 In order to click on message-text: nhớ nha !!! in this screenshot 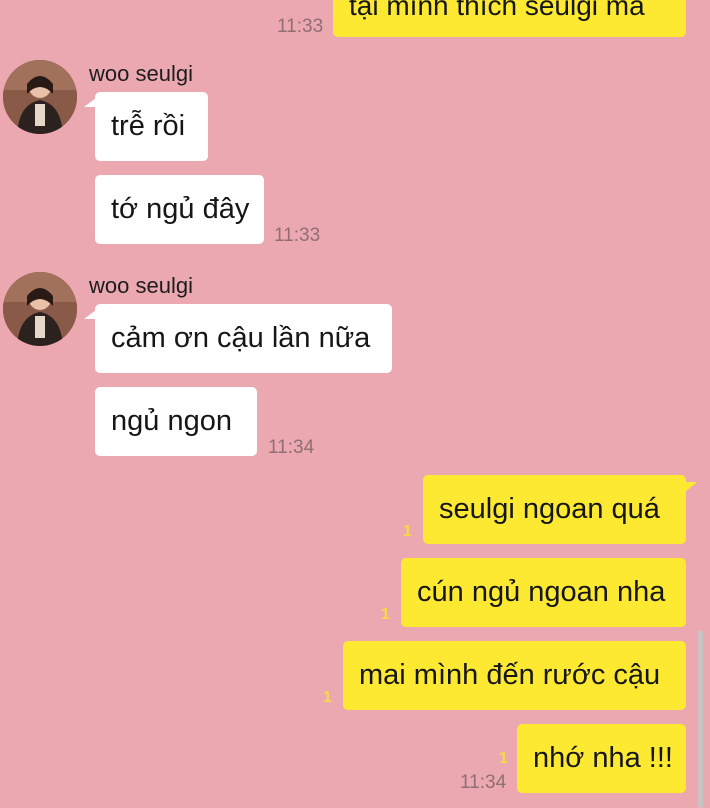, I will do `click(603, 758)`.